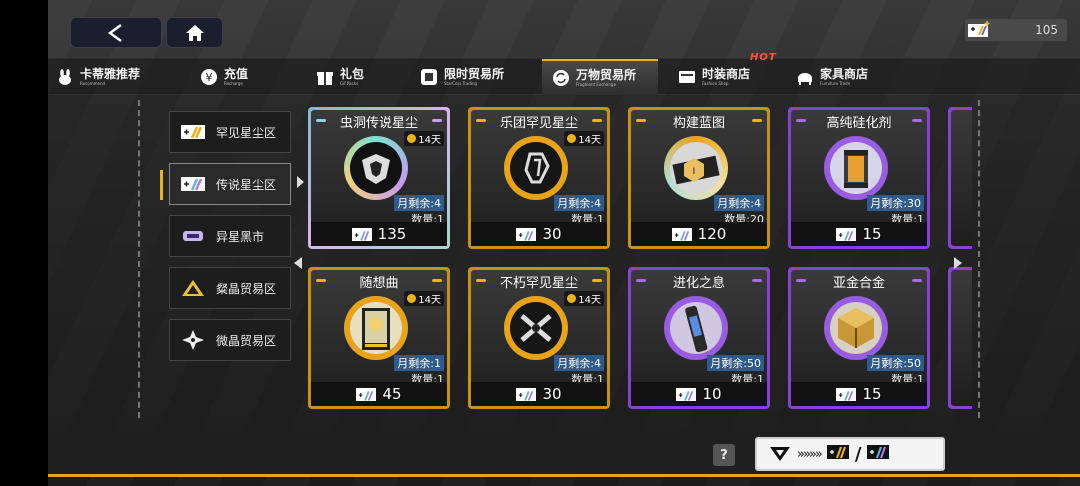  What do you see at coordinates (596, 84) in the screenshot?
I see `tab-sublabel: Fragment Exchange` at bounding box center [596, 84].